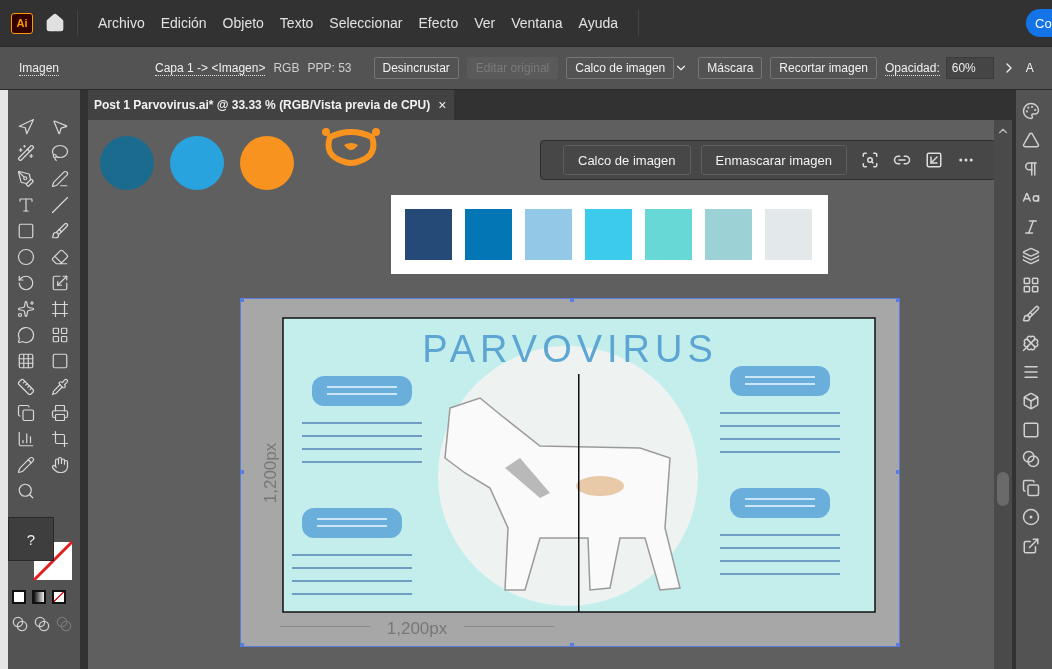 The image size is (1052, 669). I want to click on palette-icon, so click(1031, 111).